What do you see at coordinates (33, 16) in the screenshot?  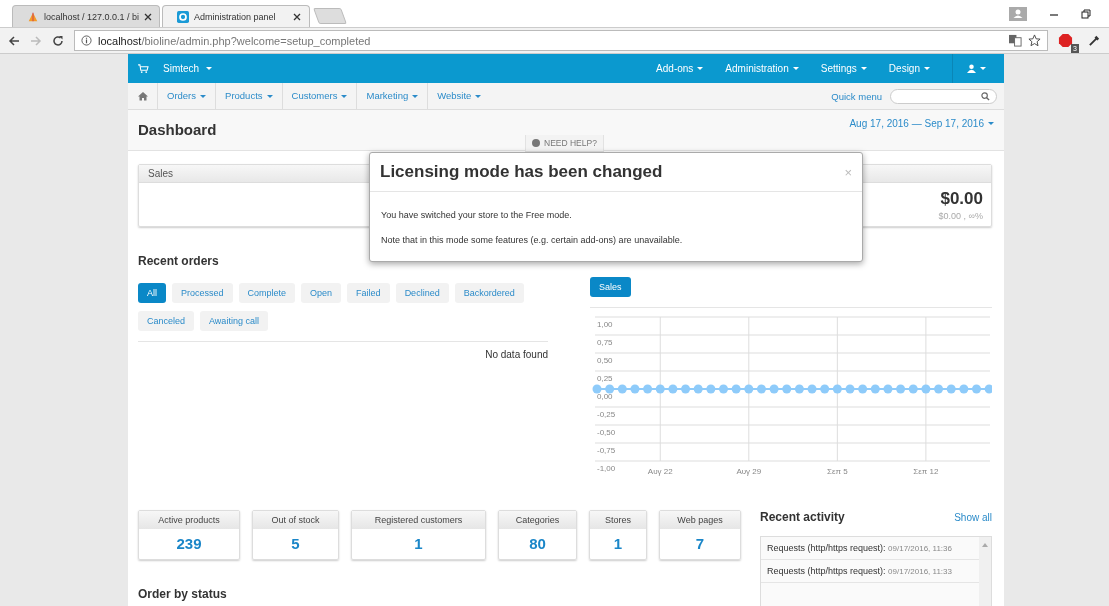 I see `sail-logo-icon` at bounding box center [33, 16].